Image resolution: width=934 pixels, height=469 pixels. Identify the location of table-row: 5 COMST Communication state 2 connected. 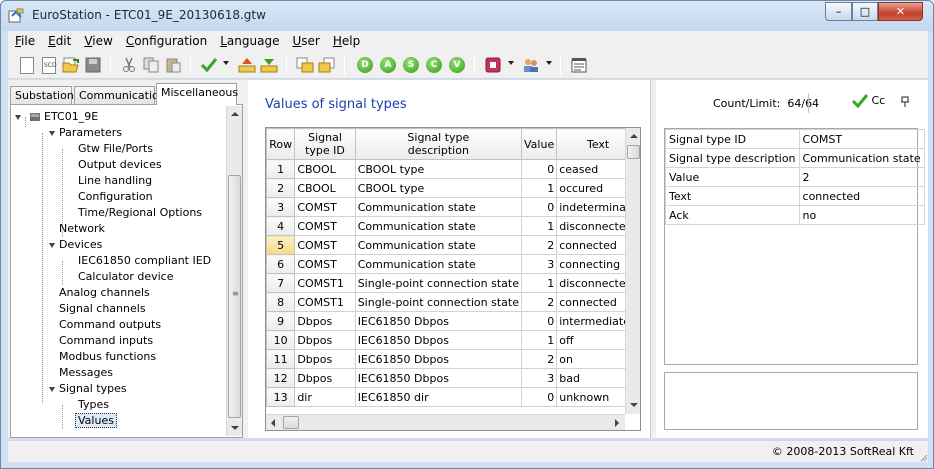
(453, 245).